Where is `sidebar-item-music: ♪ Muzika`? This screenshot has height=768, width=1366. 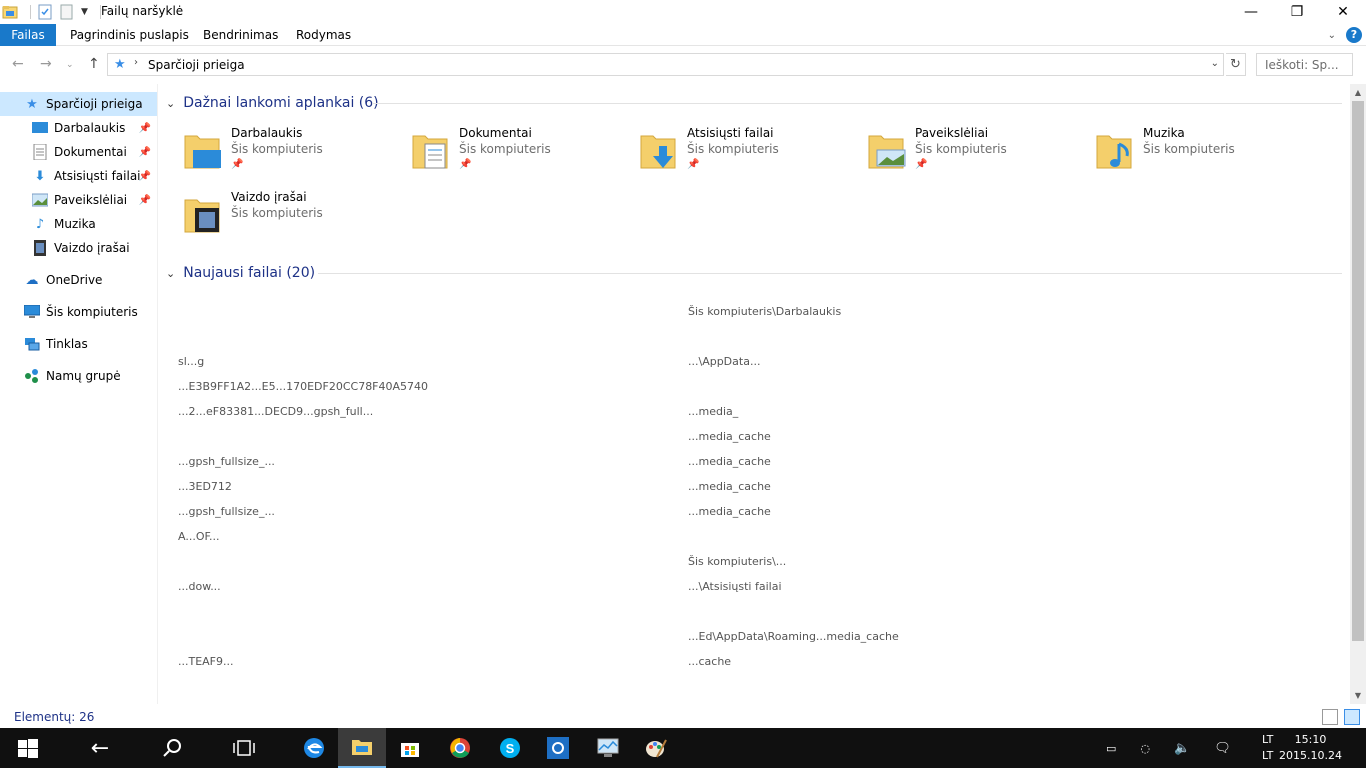
sidebar-item-music: ♪ Muzika is located at coordinates (78, 224).